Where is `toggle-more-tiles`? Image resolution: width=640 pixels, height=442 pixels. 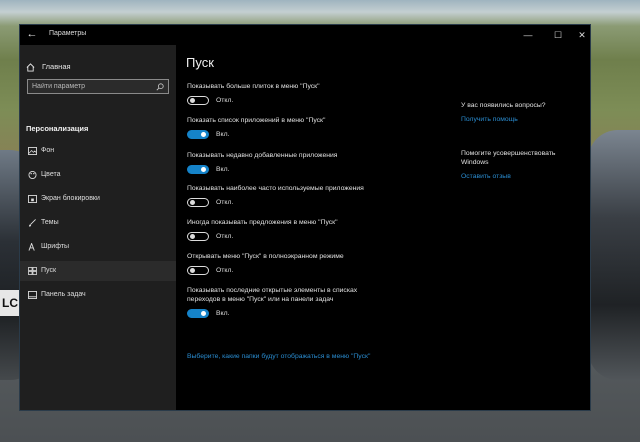
toggle-more-tiles is located at coordinates (198, 100).